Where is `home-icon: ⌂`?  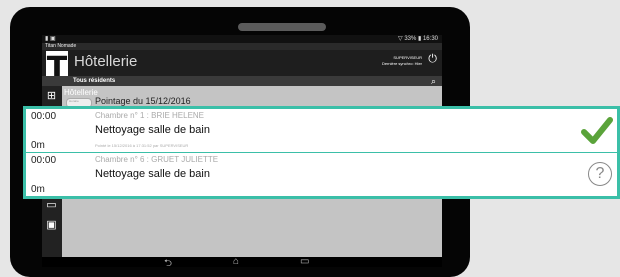 home-icon: ⌂ is located at coordinates (236, 261).